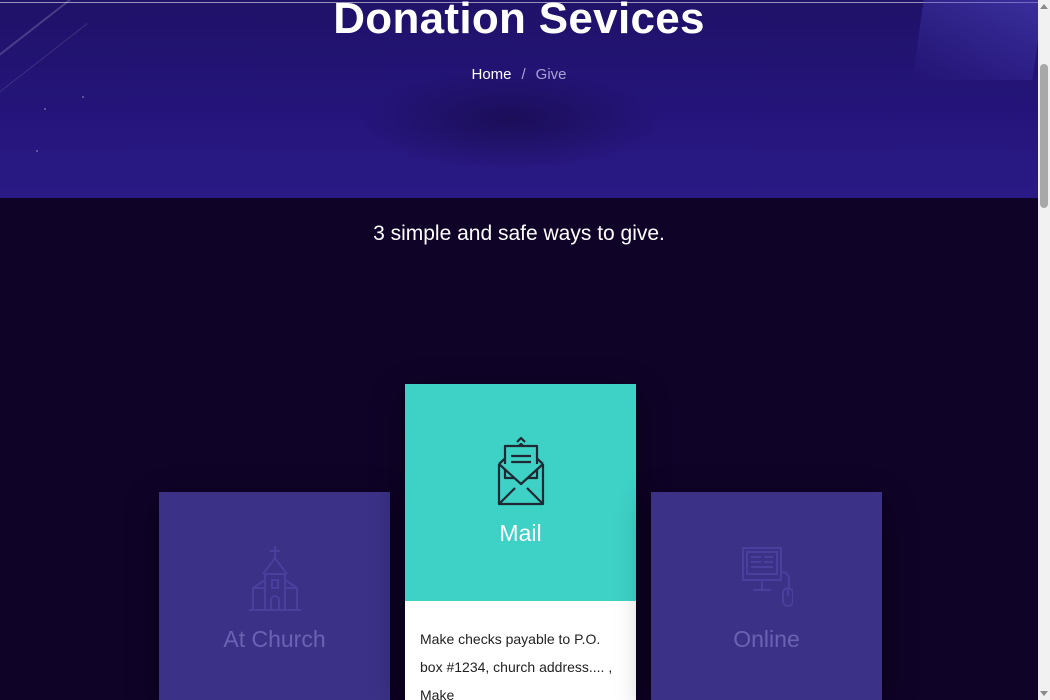 The width and height of the screenshot is (1050, 700). Describe the element at coordinates (551, 74) in the screenshot. I see `breadcrumb-current: Give` at that location.